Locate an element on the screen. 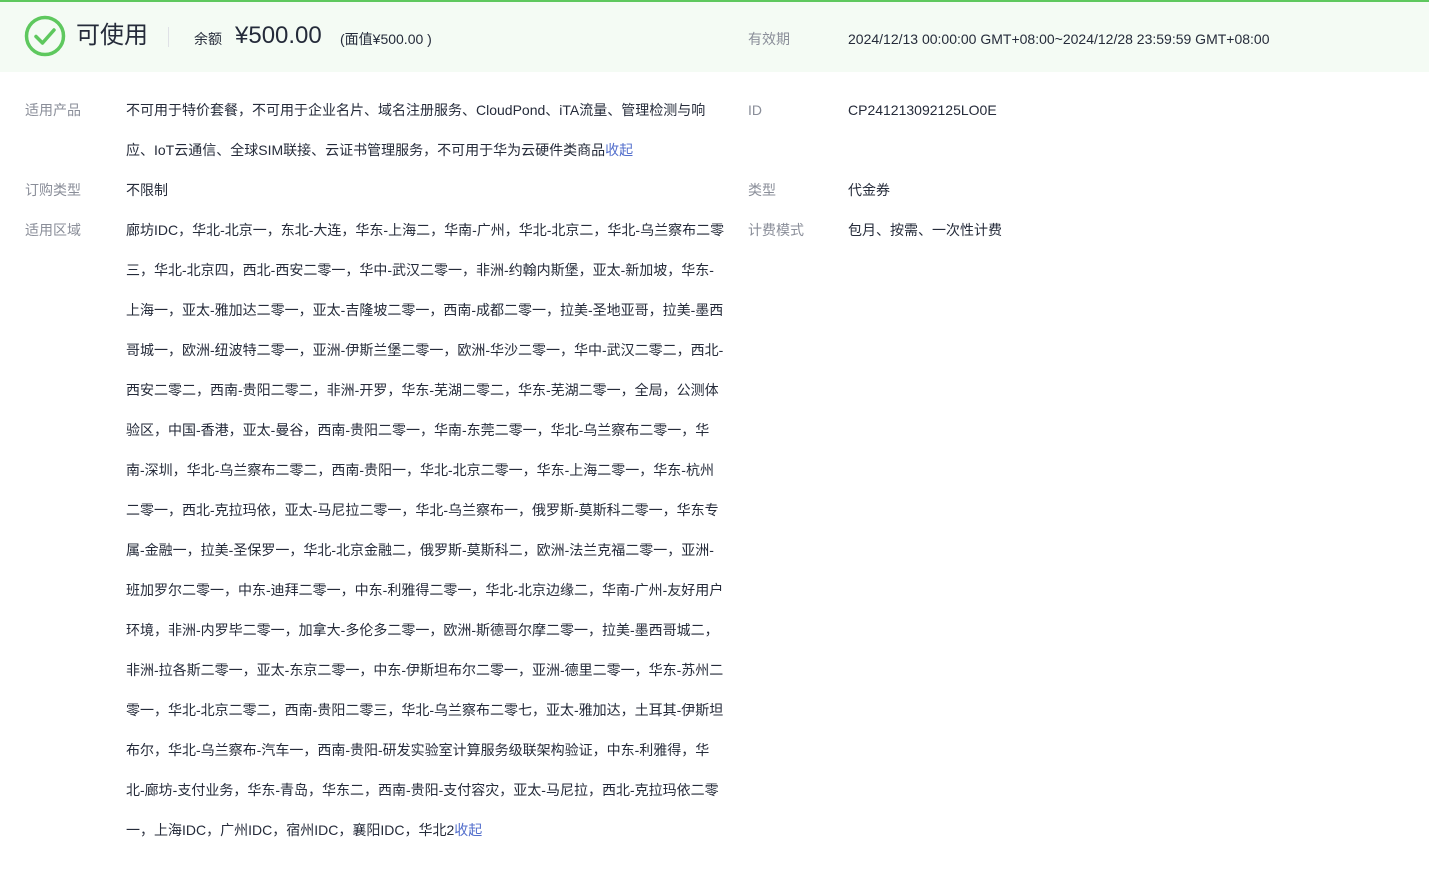  face-value: (面值¥500.00 ) is located at coordinates (386, 39).